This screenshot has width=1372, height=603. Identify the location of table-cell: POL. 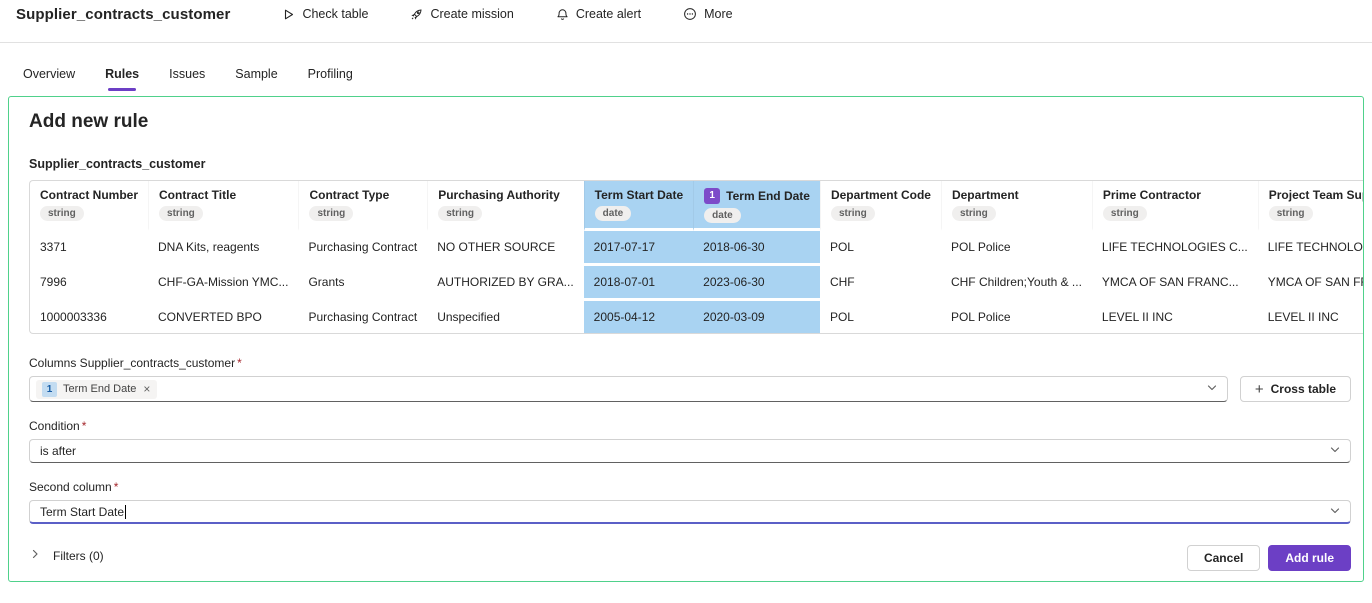
(880, 248).